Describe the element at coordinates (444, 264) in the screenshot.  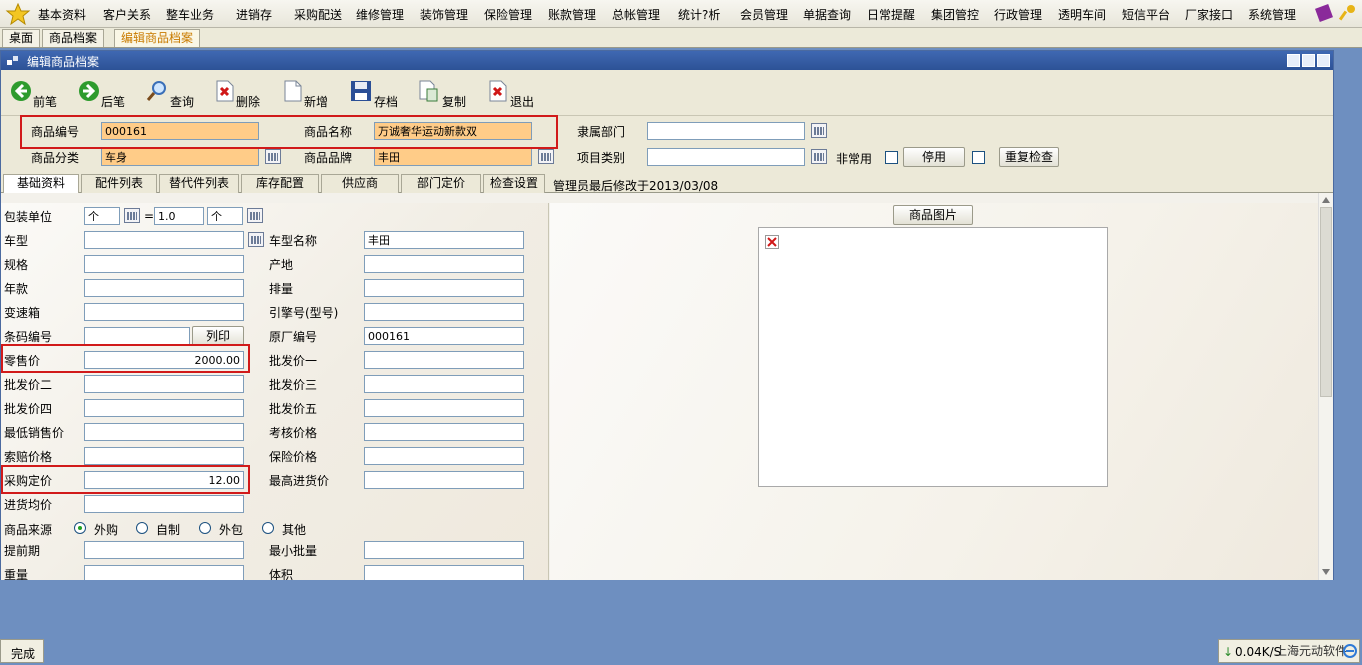
I see `origin-input` at that location.